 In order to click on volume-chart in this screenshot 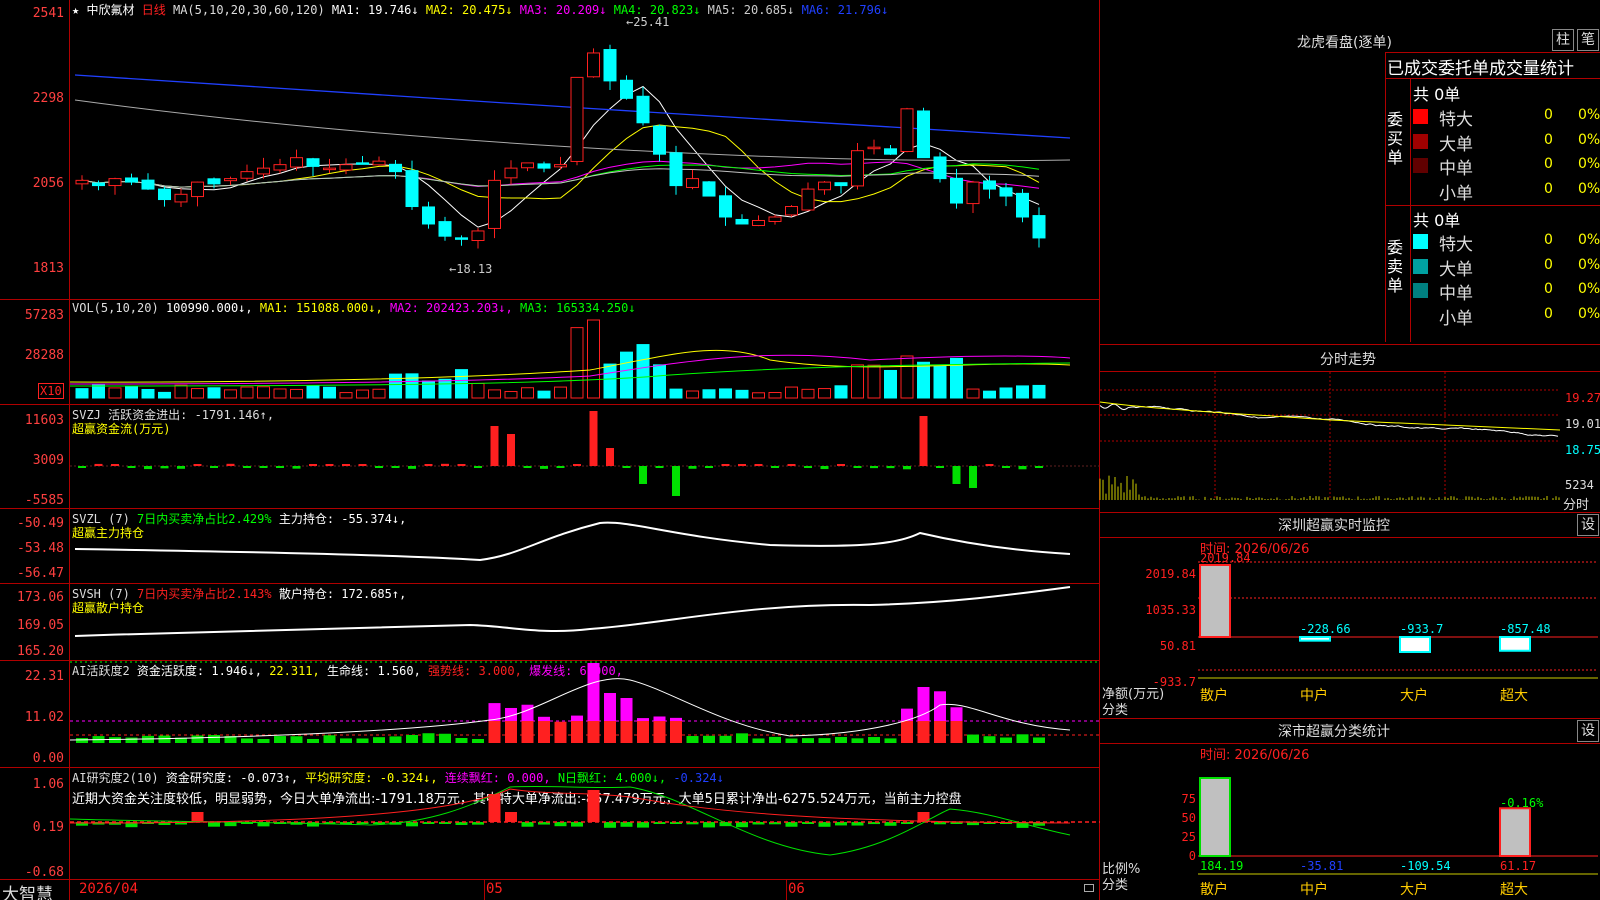, I will do `click(584, 352)`.